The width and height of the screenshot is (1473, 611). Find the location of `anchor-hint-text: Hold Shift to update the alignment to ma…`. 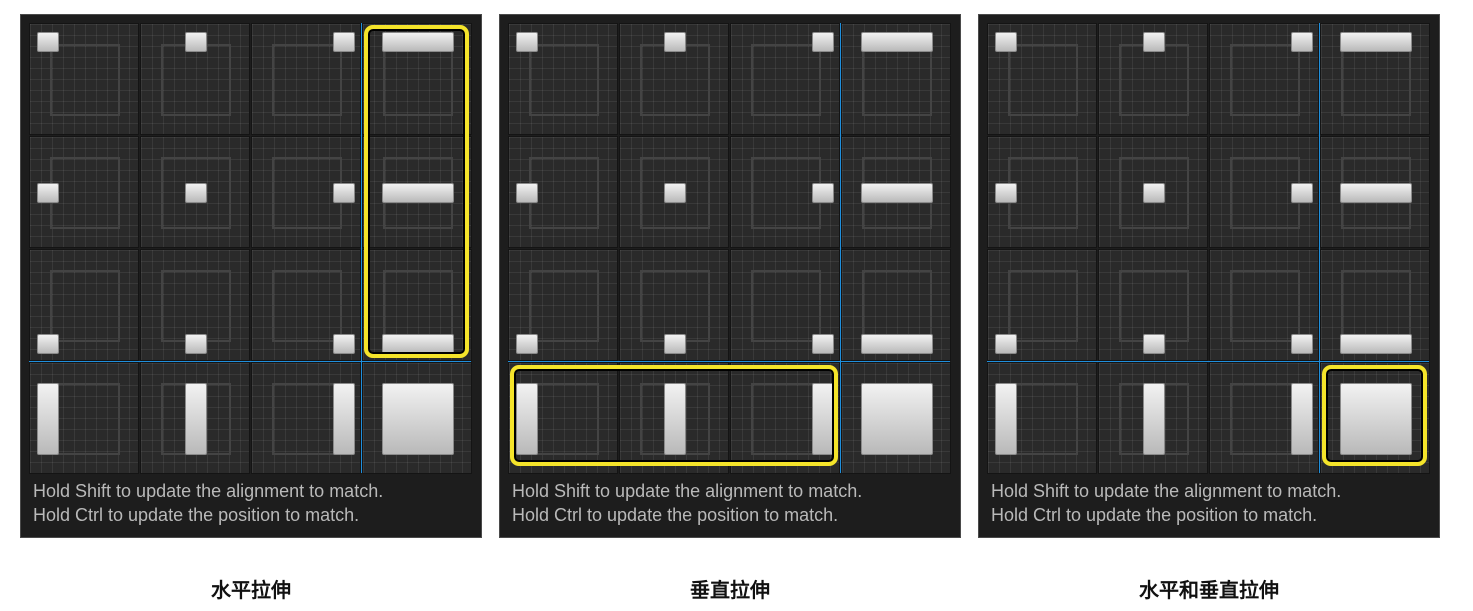

anchor-hint-text: Hold Shift to update the alignment to ma… is located at coordinates (254, 503).